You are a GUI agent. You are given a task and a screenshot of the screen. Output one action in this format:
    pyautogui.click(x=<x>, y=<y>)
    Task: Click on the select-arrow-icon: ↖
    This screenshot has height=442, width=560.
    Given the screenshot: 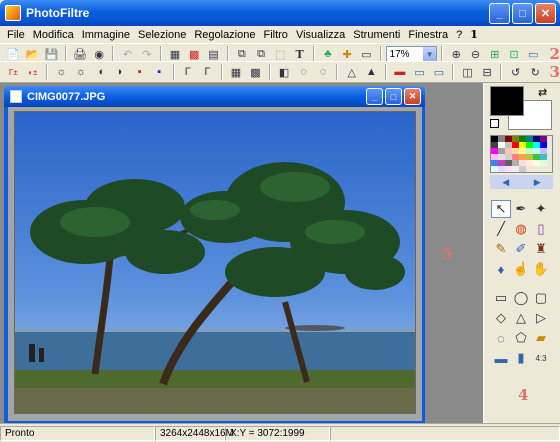 What is the action you would take?
    pyautogui.click(x=501, y=209)
    